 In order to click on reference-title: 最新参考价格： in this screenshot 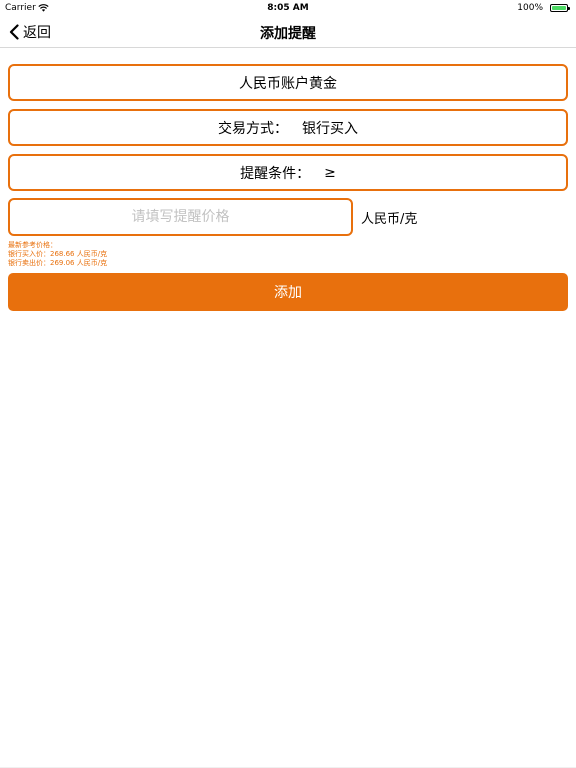, I will do `click(32, 245)`.